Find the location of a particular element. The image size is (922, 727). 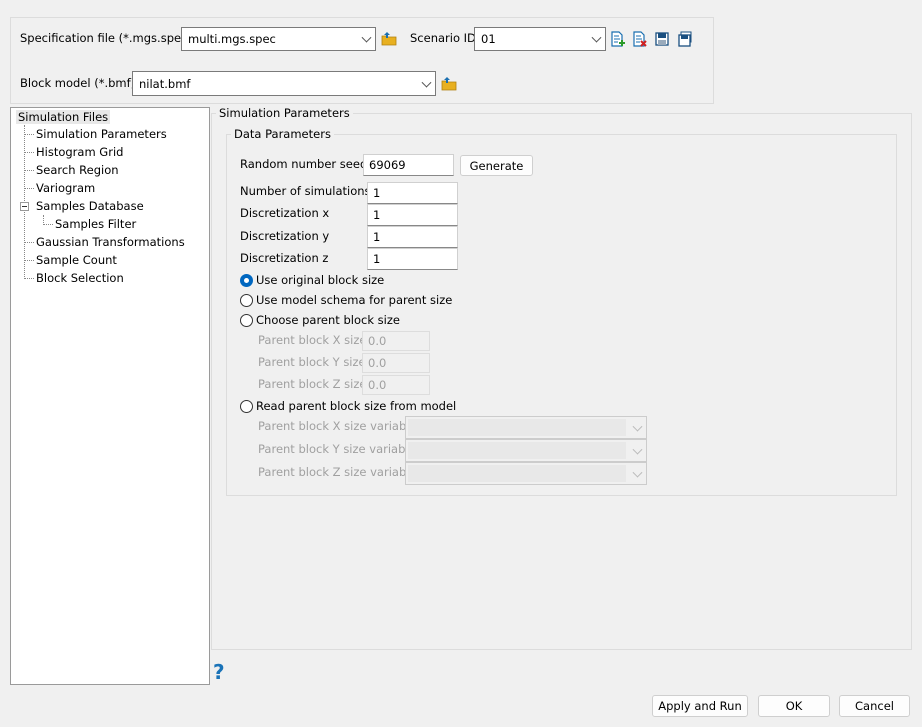

delete-scenario-icon is located at coordinates (640, 39).